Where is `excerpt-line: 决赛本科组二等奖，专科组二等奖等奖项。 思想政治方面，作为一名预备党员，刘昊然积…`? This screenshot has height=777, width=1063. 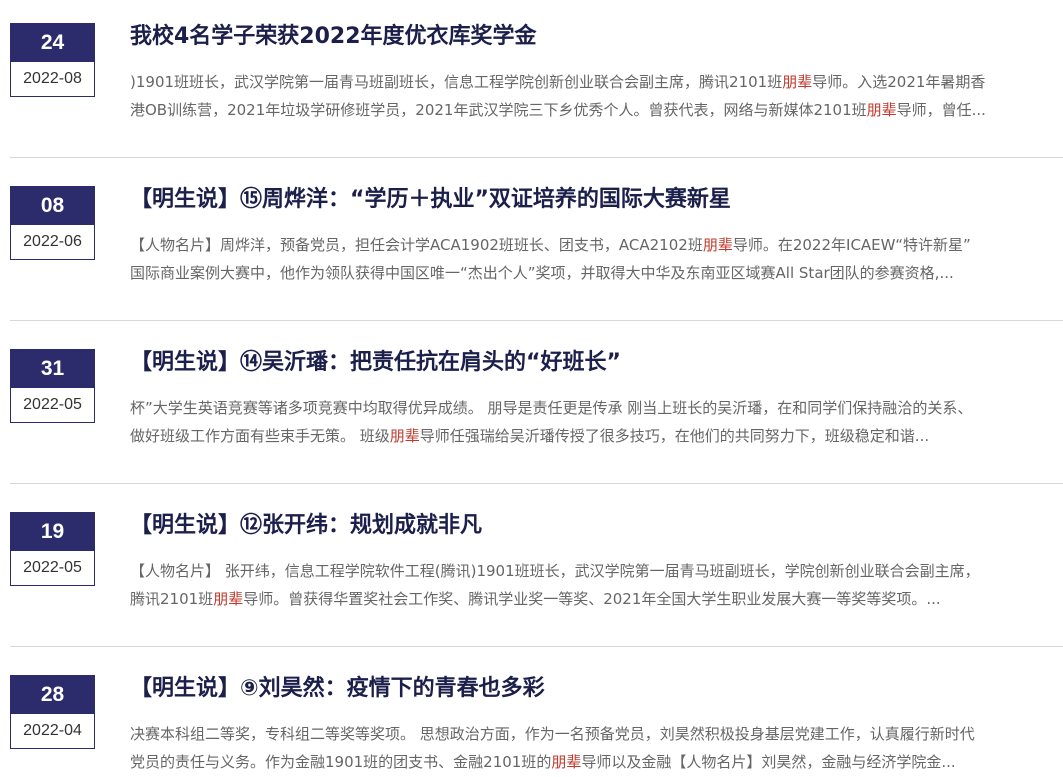
excerpt-line: 决赛本科组二等奖，专科组二等奖等奖项。 思想政治方面，作为一名预备党员，刘昊然积… is located at coordinates (582, 734).